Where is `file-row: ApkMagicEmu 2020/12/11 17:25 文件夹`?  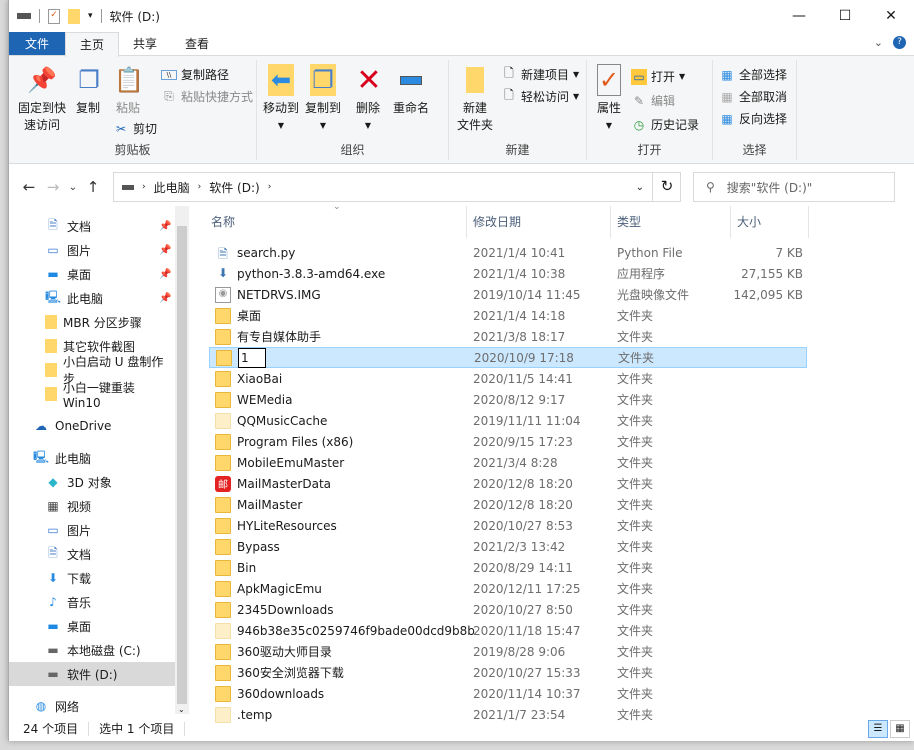
file-row: ApkMagicEmu 2020/12/11 17:25 文件夹 is located at coordinates (508, 588).